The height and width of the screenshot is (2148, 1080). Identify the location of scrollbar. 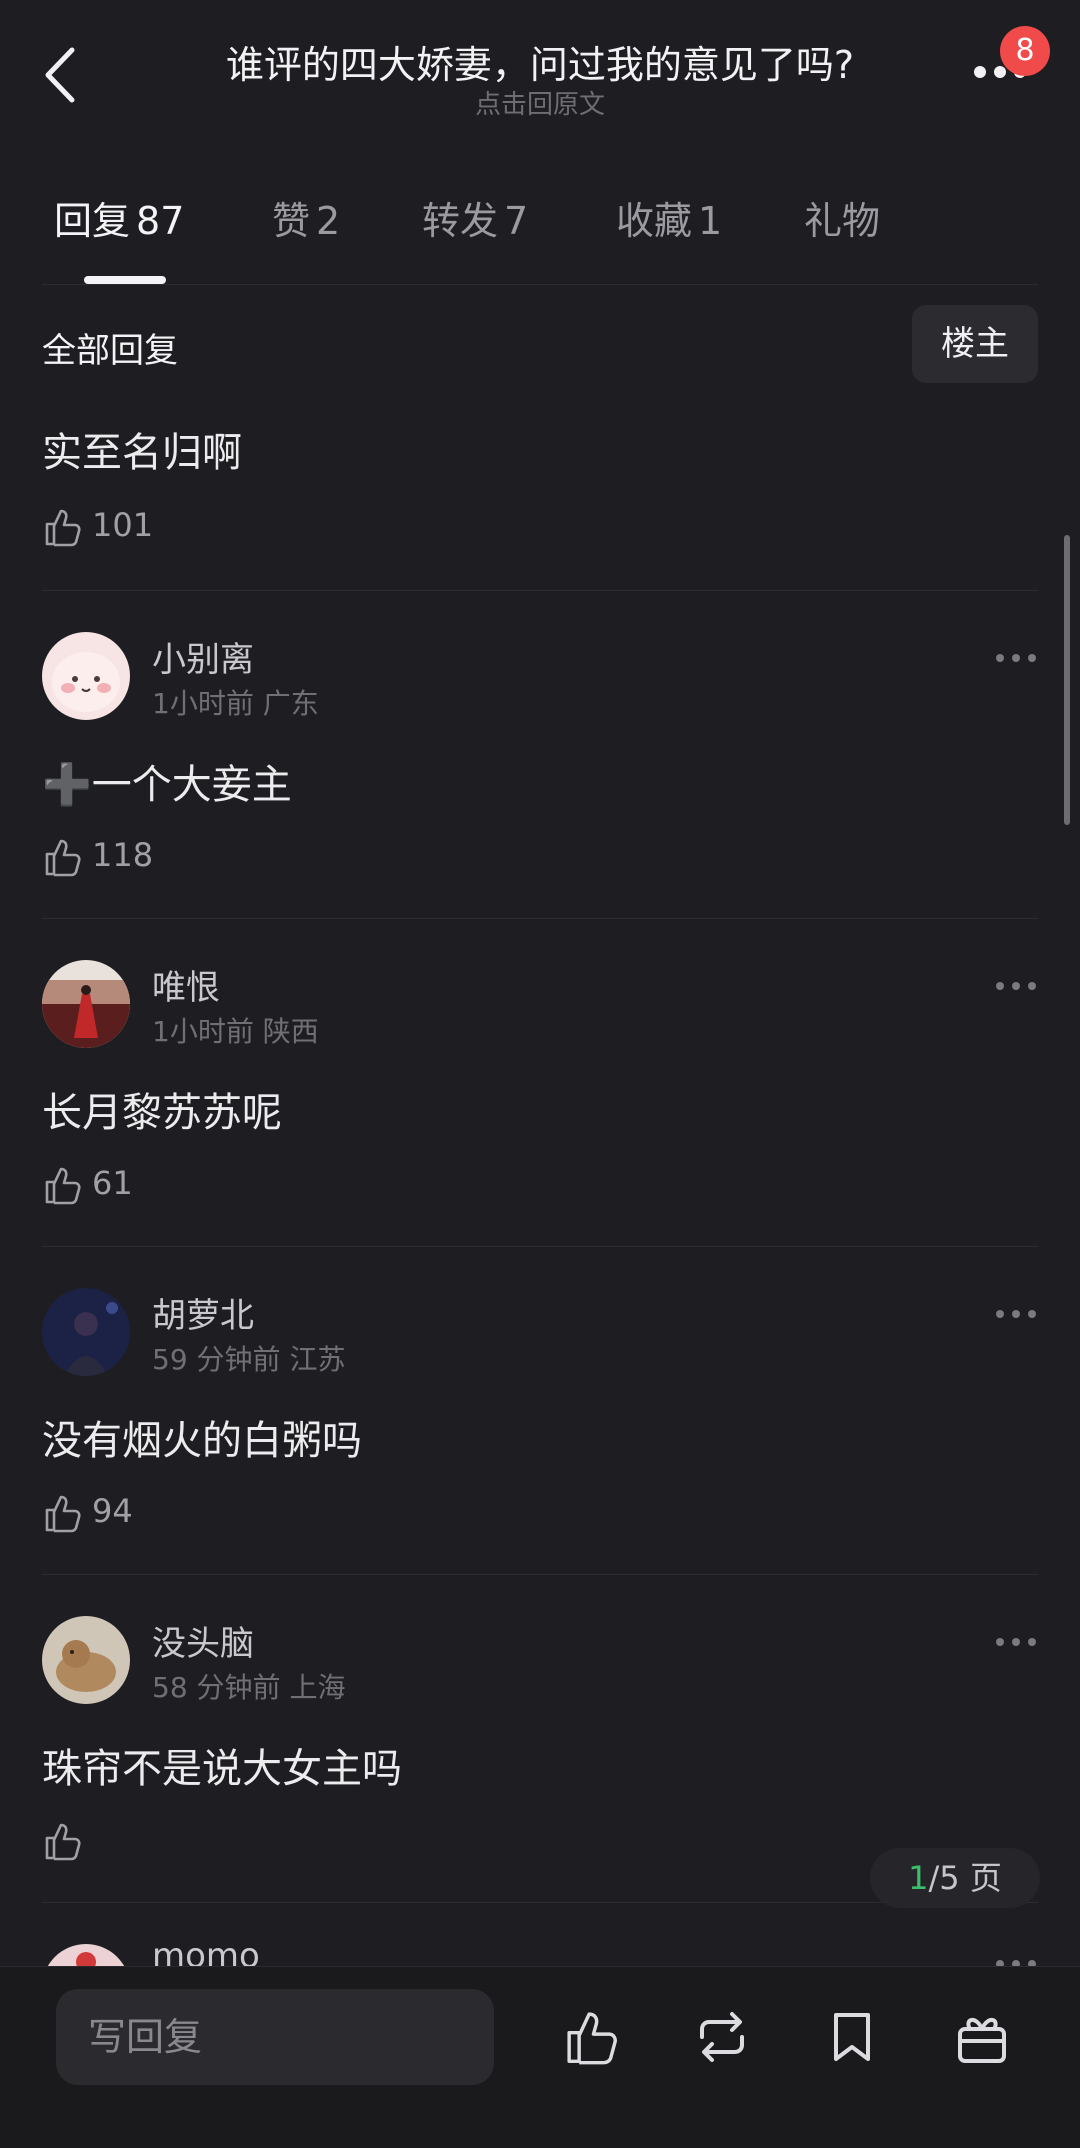
(1067, 680).